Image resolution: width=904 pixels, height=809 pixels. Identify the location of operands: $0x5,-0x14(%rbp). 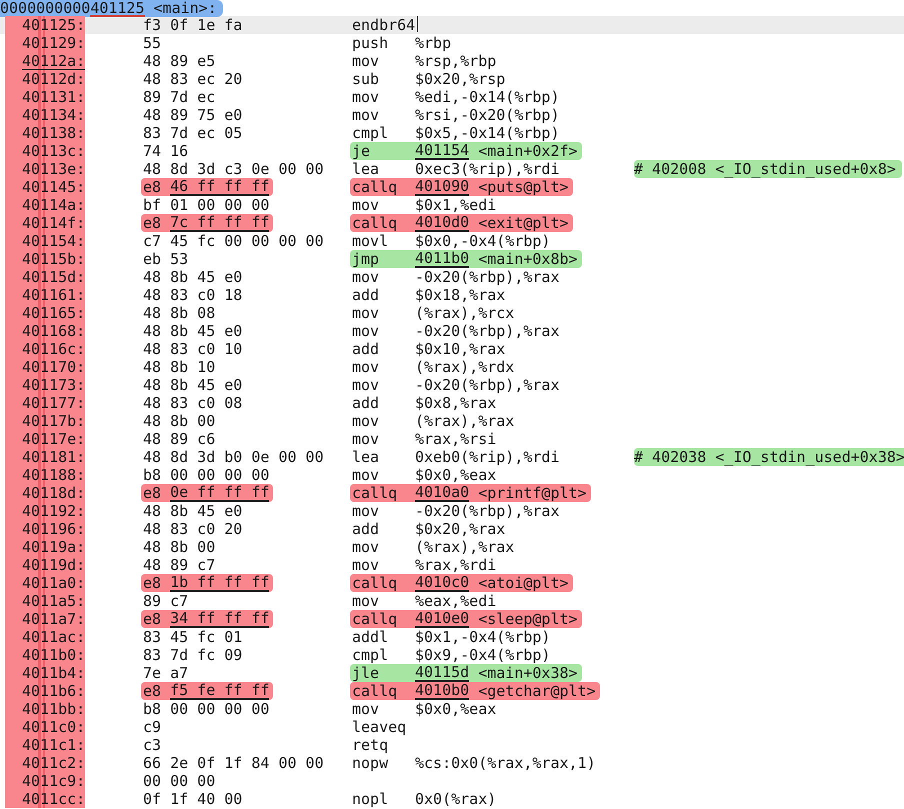
(487, 133).